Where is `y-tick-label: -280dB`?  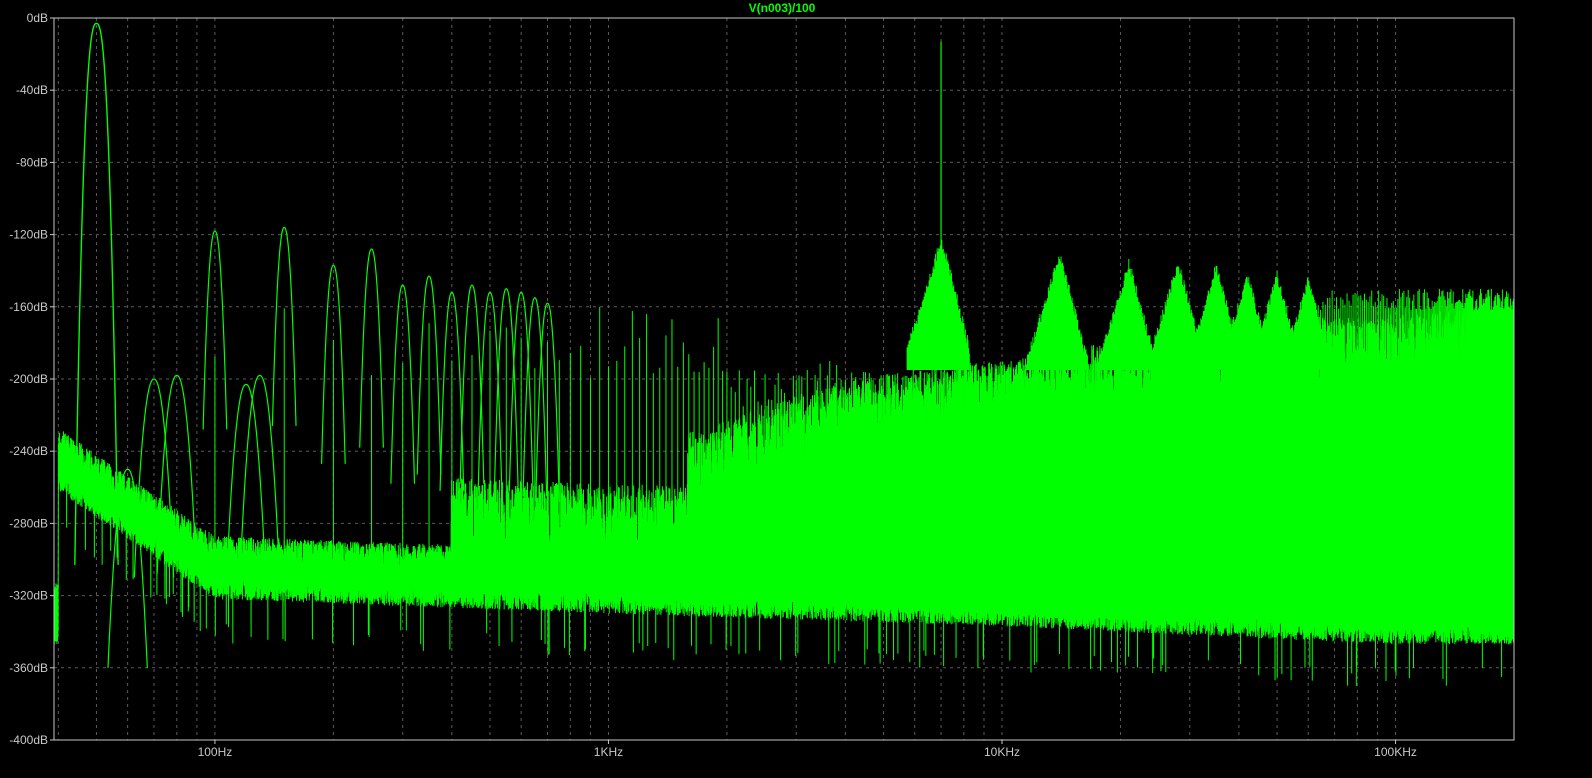 y-tick-label: -280dB is located at coordinates (28, 523).